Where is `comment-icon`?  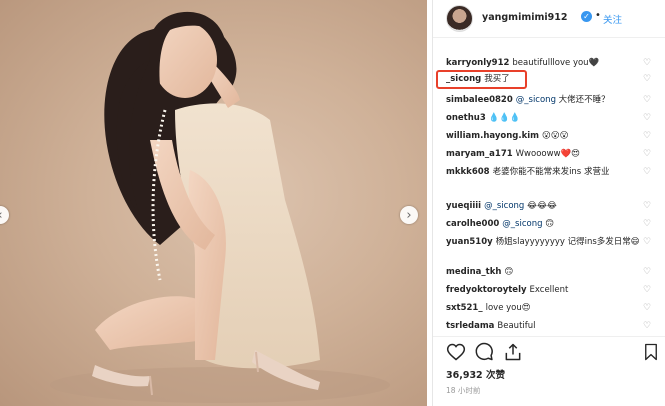
comment-icon is located at coordinates (484, 352).